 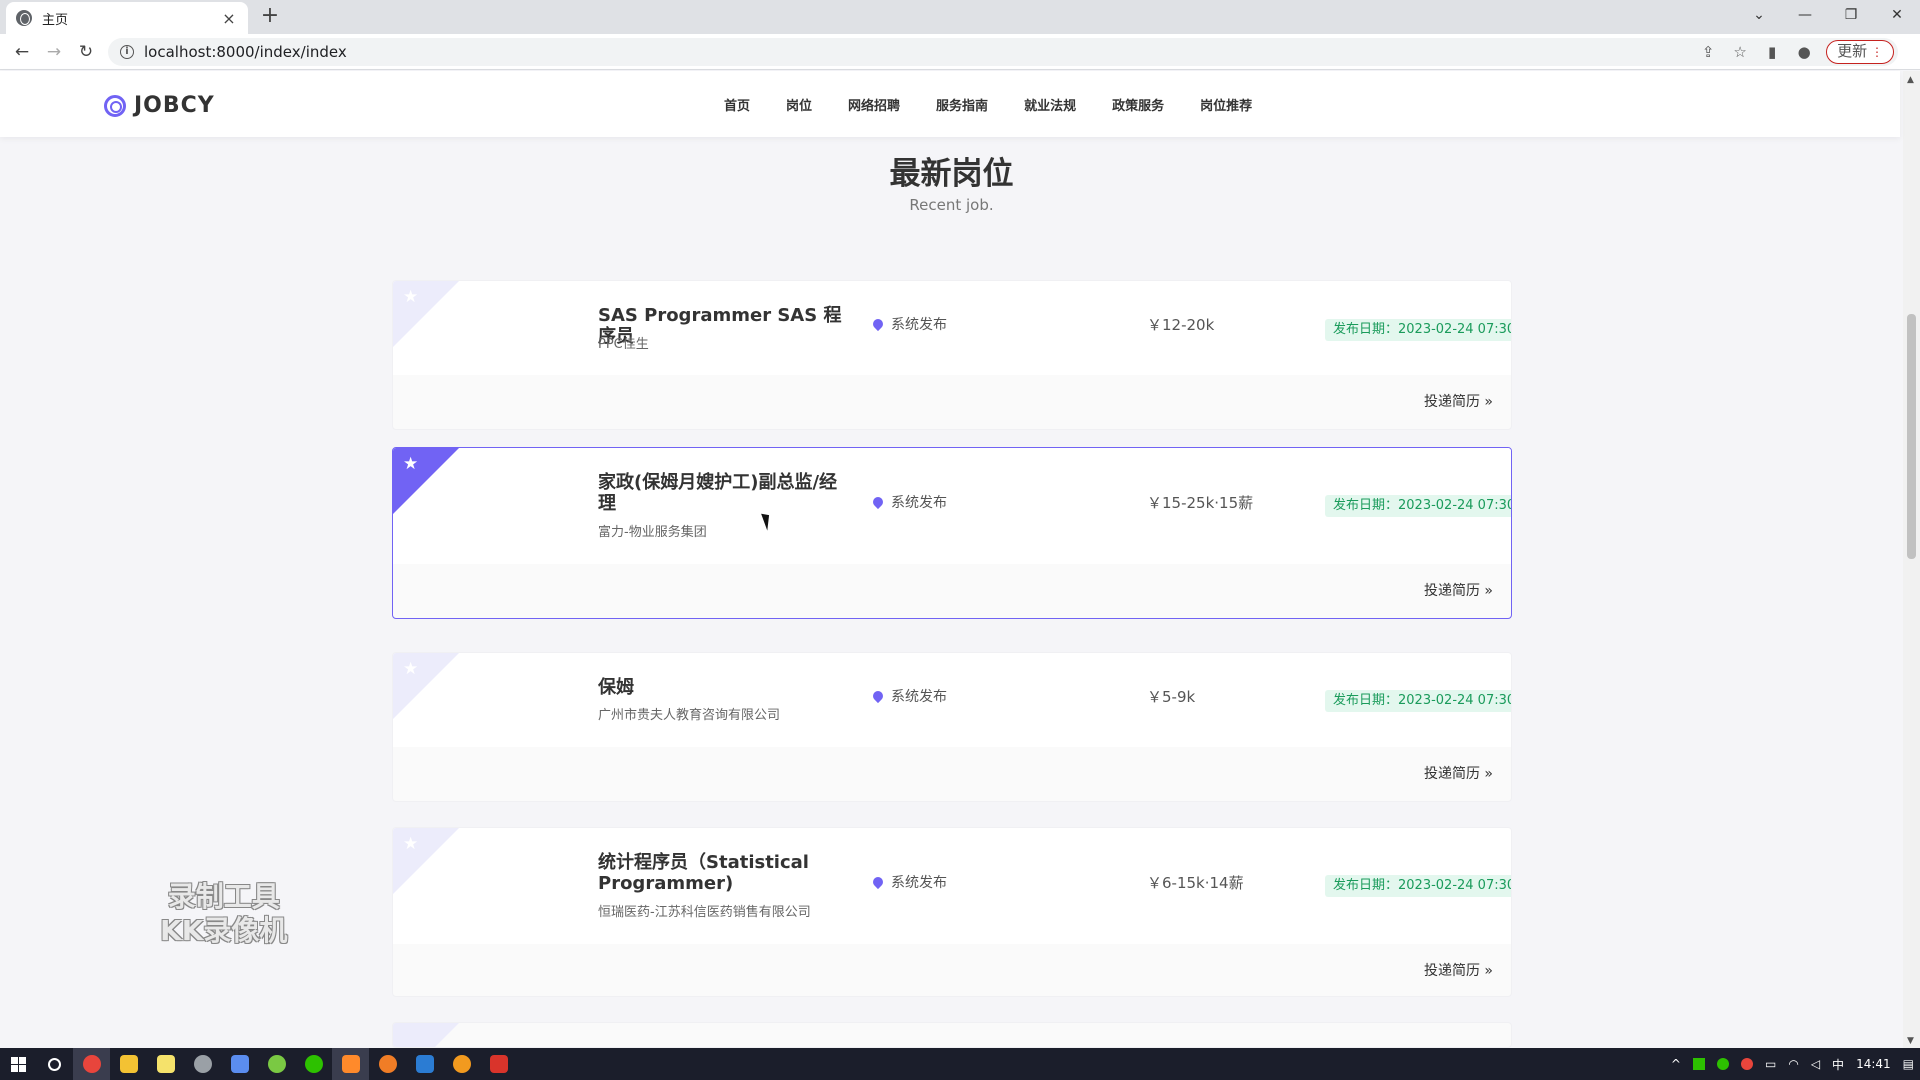 I want to click on wechat-tray-icon, so click(x=1722, y=1064).